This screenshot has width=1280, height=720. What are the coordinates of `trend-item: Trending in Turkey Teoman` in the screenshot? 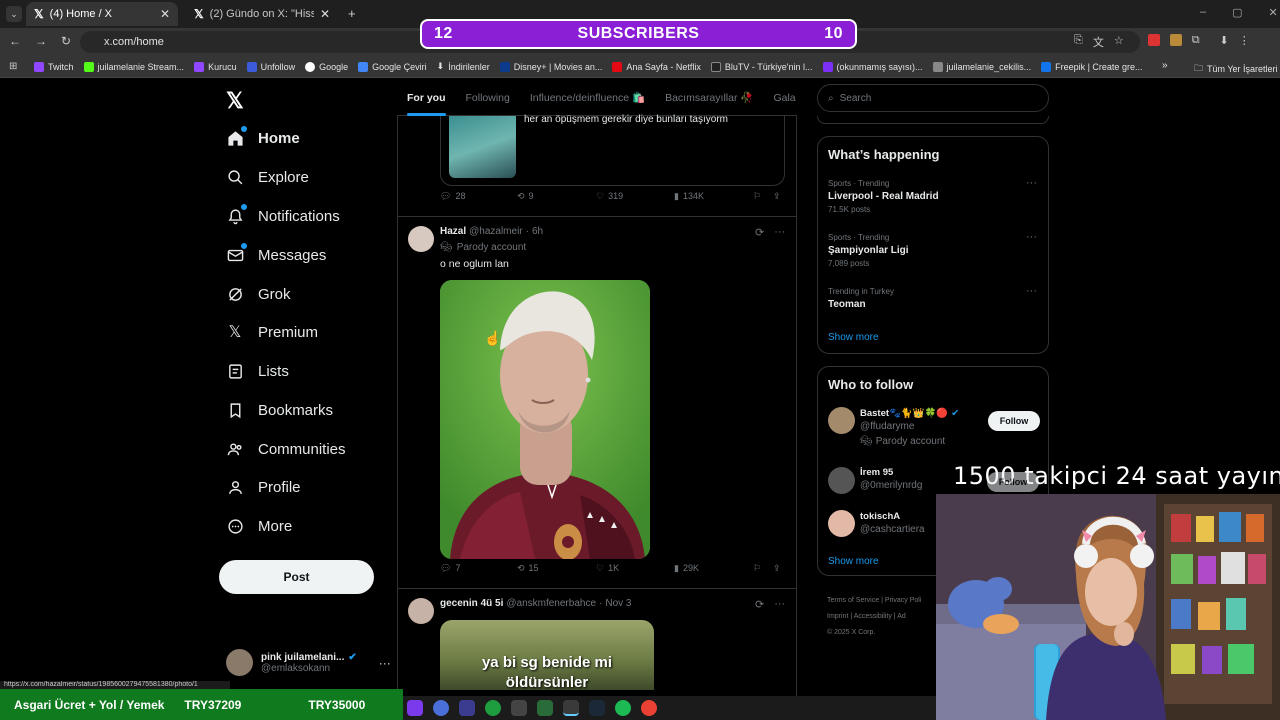 It's located at (861, 298).